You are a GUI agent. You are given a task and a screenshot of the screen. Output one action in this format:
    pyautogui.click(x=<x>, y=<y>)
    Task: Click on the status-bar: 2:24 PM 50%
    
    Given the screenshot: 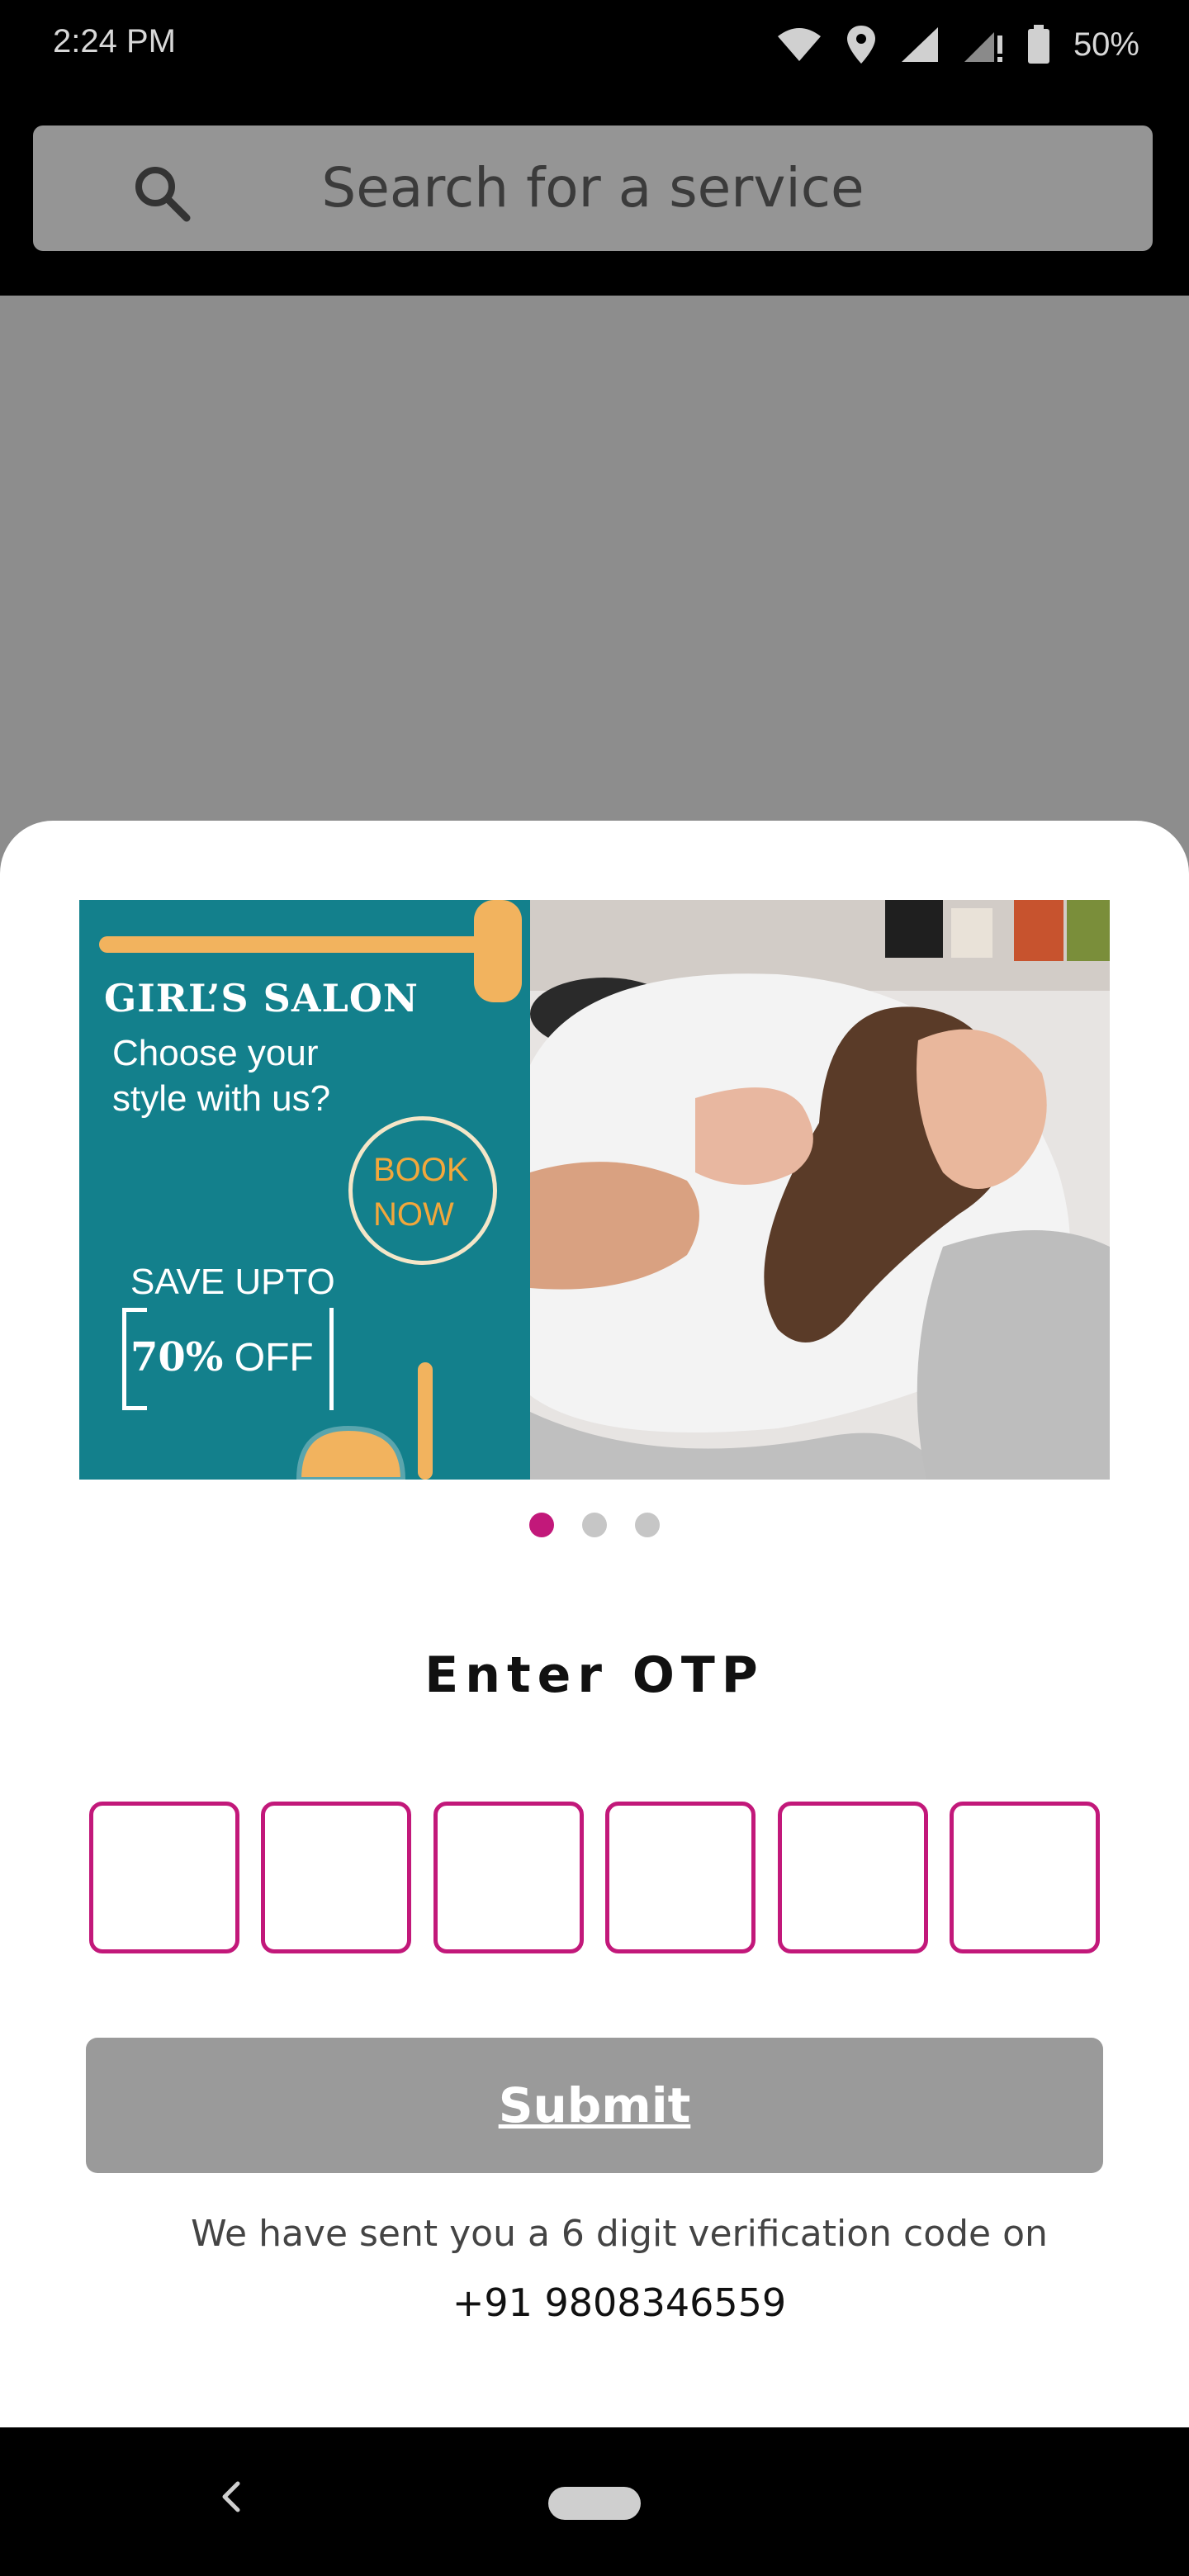 What is the action you would take?
    pyautogui.click(x=594, y=45)
    